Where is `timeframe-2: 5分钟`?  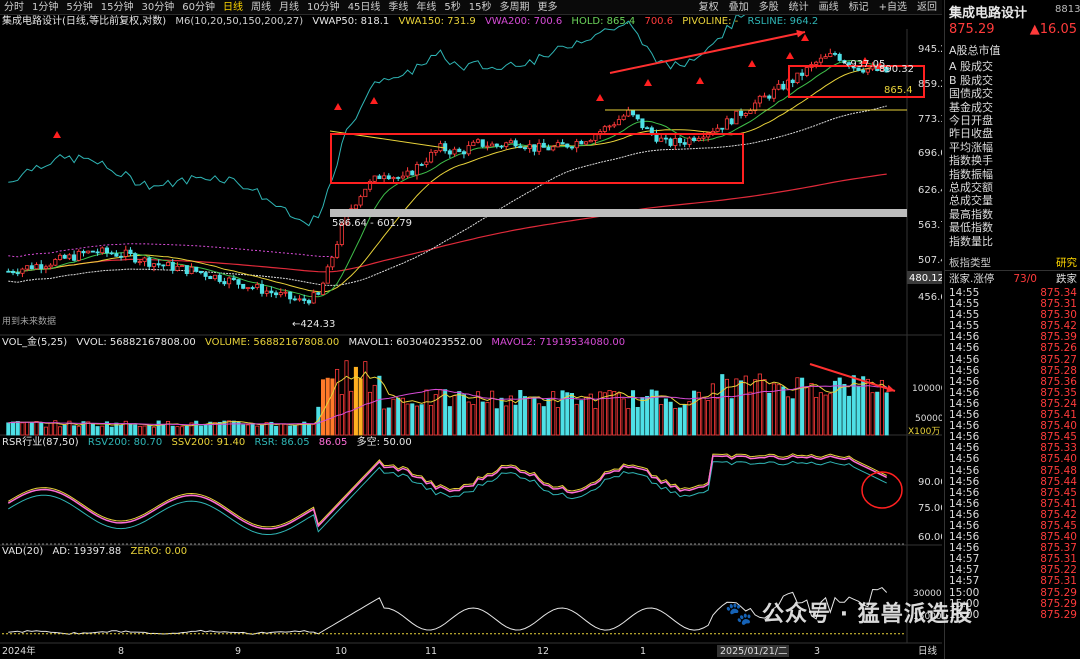 timeframe-2: 5分钟 is located at coordinates (79, 7).